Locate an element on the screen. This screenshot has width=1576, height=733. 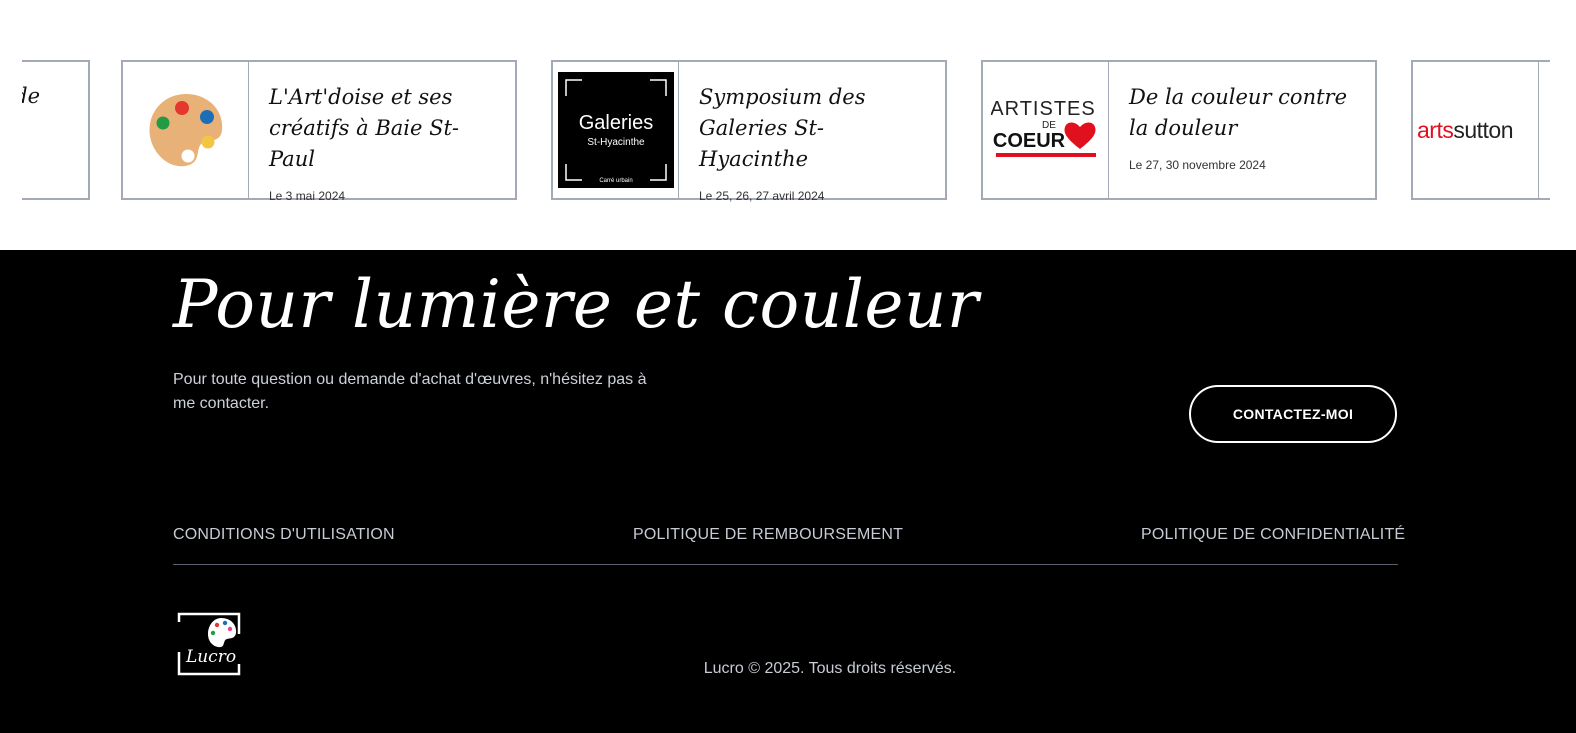
event-card-date: Le 25, 26, 27 avril 2024 is located at coordinates (762, 196).